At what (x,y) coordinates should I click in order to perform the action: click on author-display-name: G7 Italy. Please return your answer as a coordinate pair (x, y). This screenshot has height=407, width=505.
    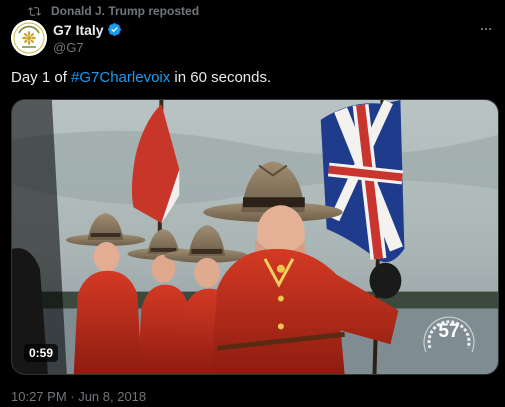
    Looking at the image, I should click on (78, 30).